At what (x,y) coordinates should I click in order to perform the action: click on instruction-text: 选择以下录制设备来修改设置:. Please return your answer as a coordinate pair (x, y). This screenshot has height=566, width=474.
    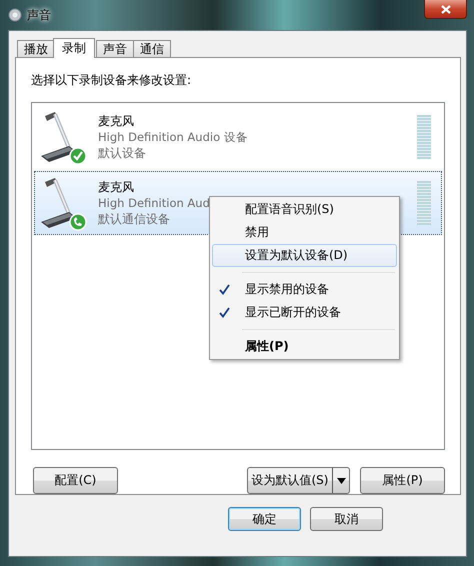
    Looking at the image, I should click on (111, 80).